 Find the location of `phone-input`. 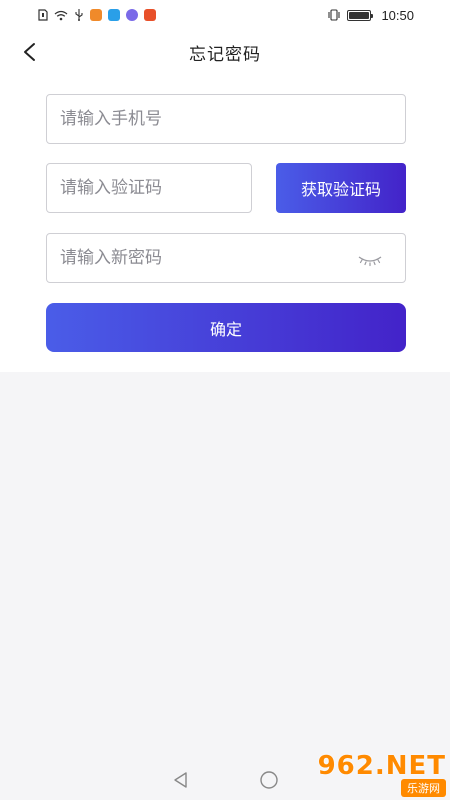

phone-input is located at coordinates (226, 119).